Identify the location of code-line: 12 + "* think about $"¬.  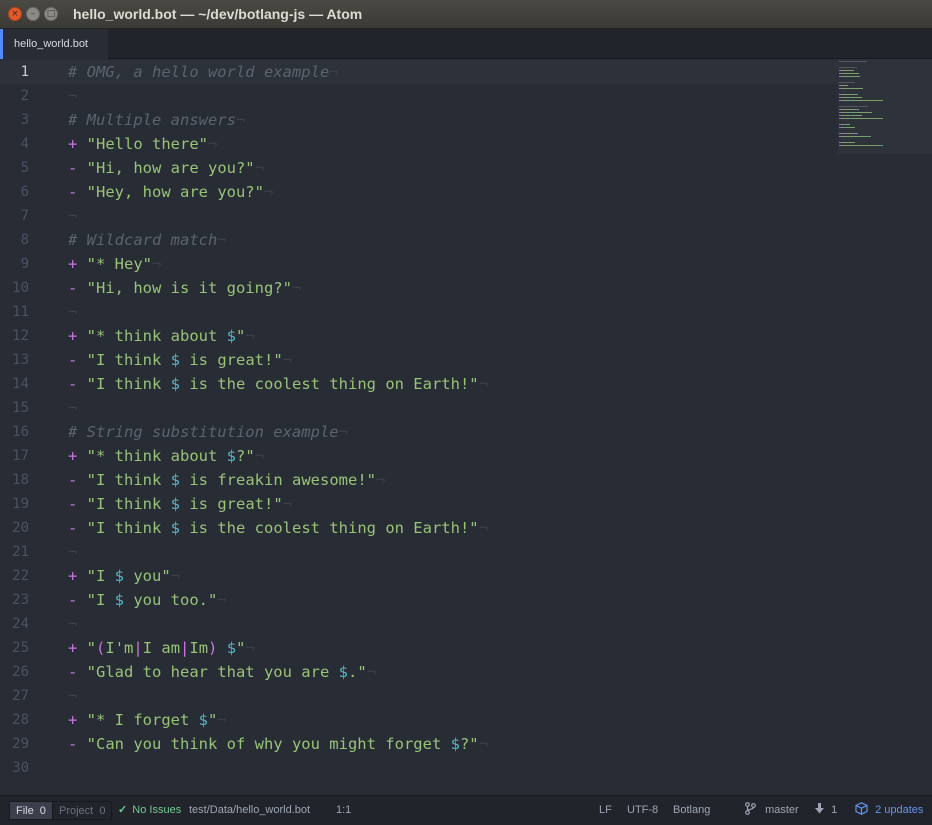
(419, 336).